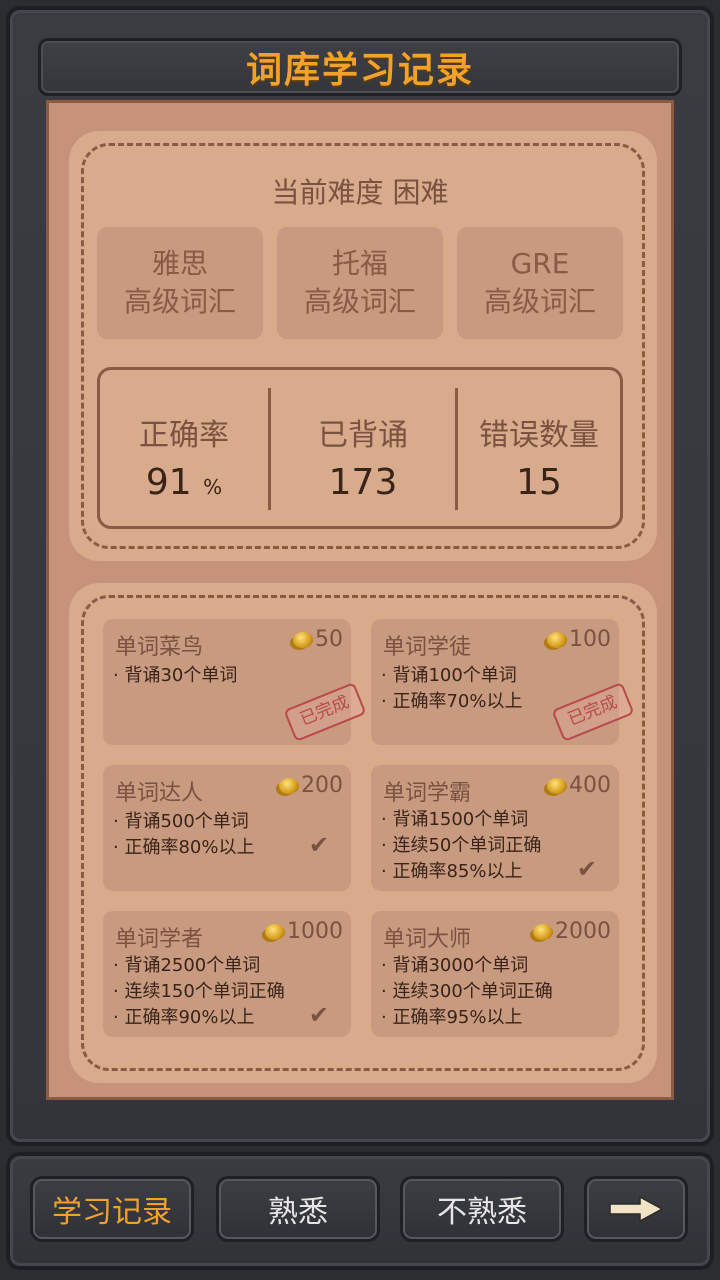 This screenshot has width=720, height=1280. What do you see at coordinates (359, 70) in the screenshot?
I see `page-title: 词库学习记录` at bounding box center [359, 70].